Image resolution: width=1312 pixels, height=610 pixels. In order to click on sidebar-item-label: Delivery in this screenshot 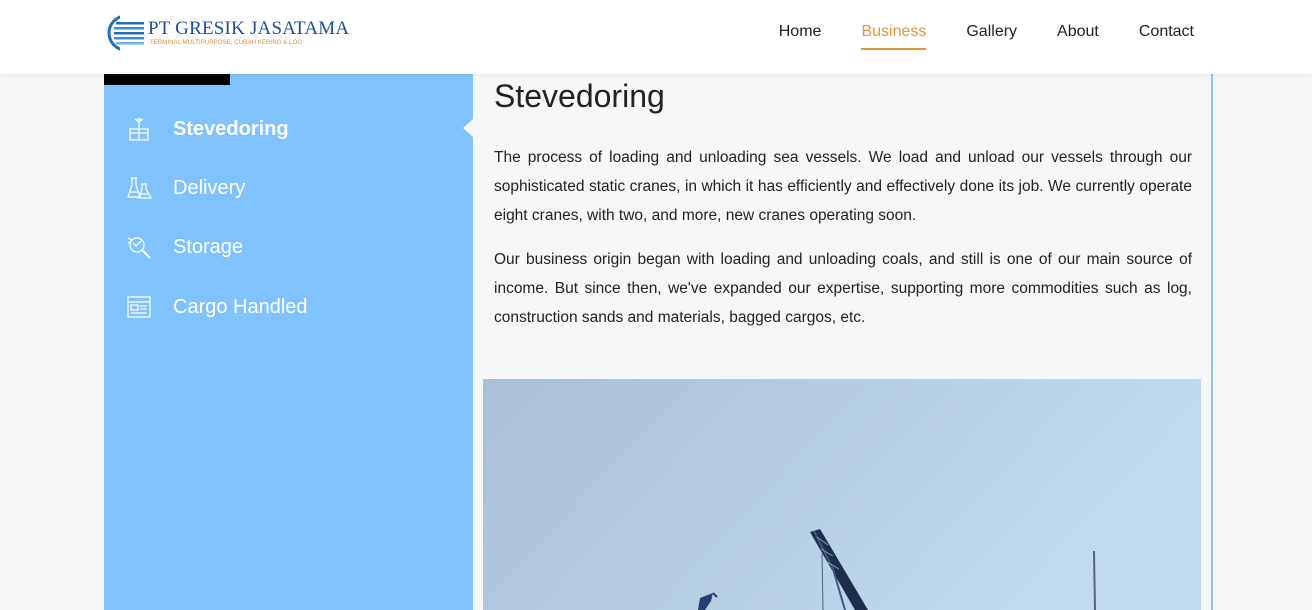, I will do `click(209, 187)`.